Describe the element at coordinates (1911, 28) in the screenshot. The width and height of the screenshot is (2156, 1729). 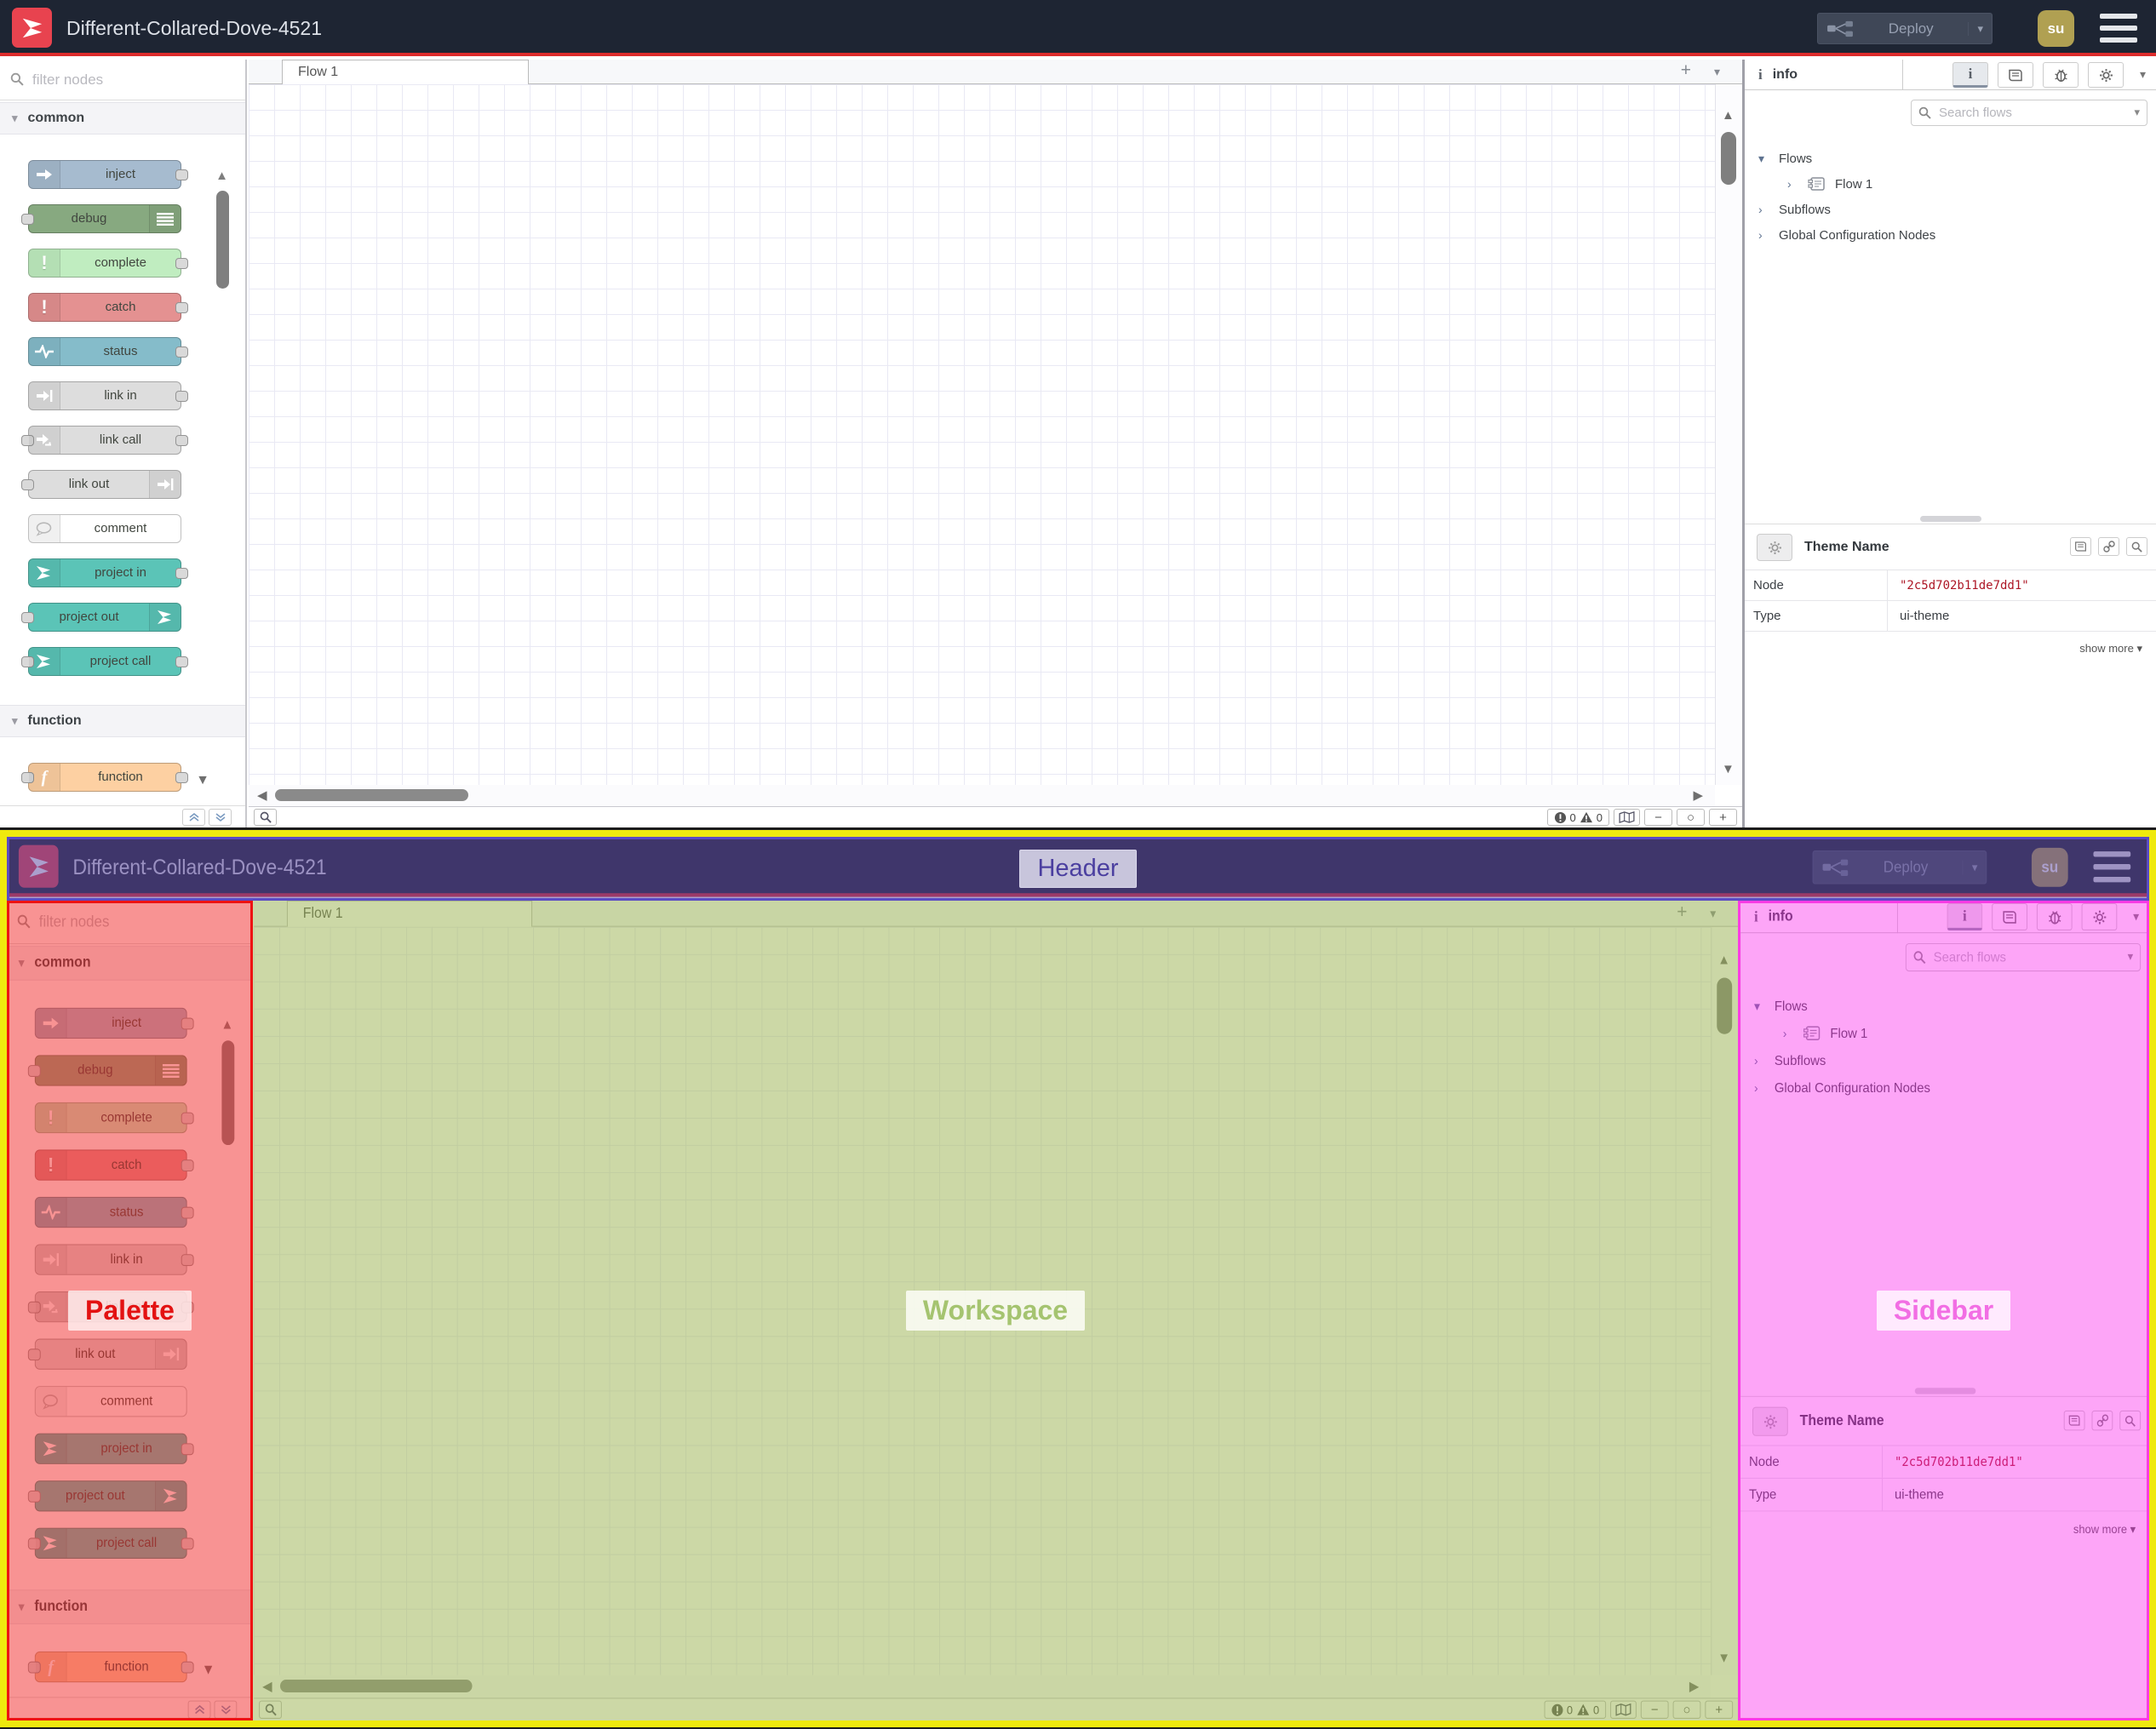
I see `deploy-label: Deploy` at that location.